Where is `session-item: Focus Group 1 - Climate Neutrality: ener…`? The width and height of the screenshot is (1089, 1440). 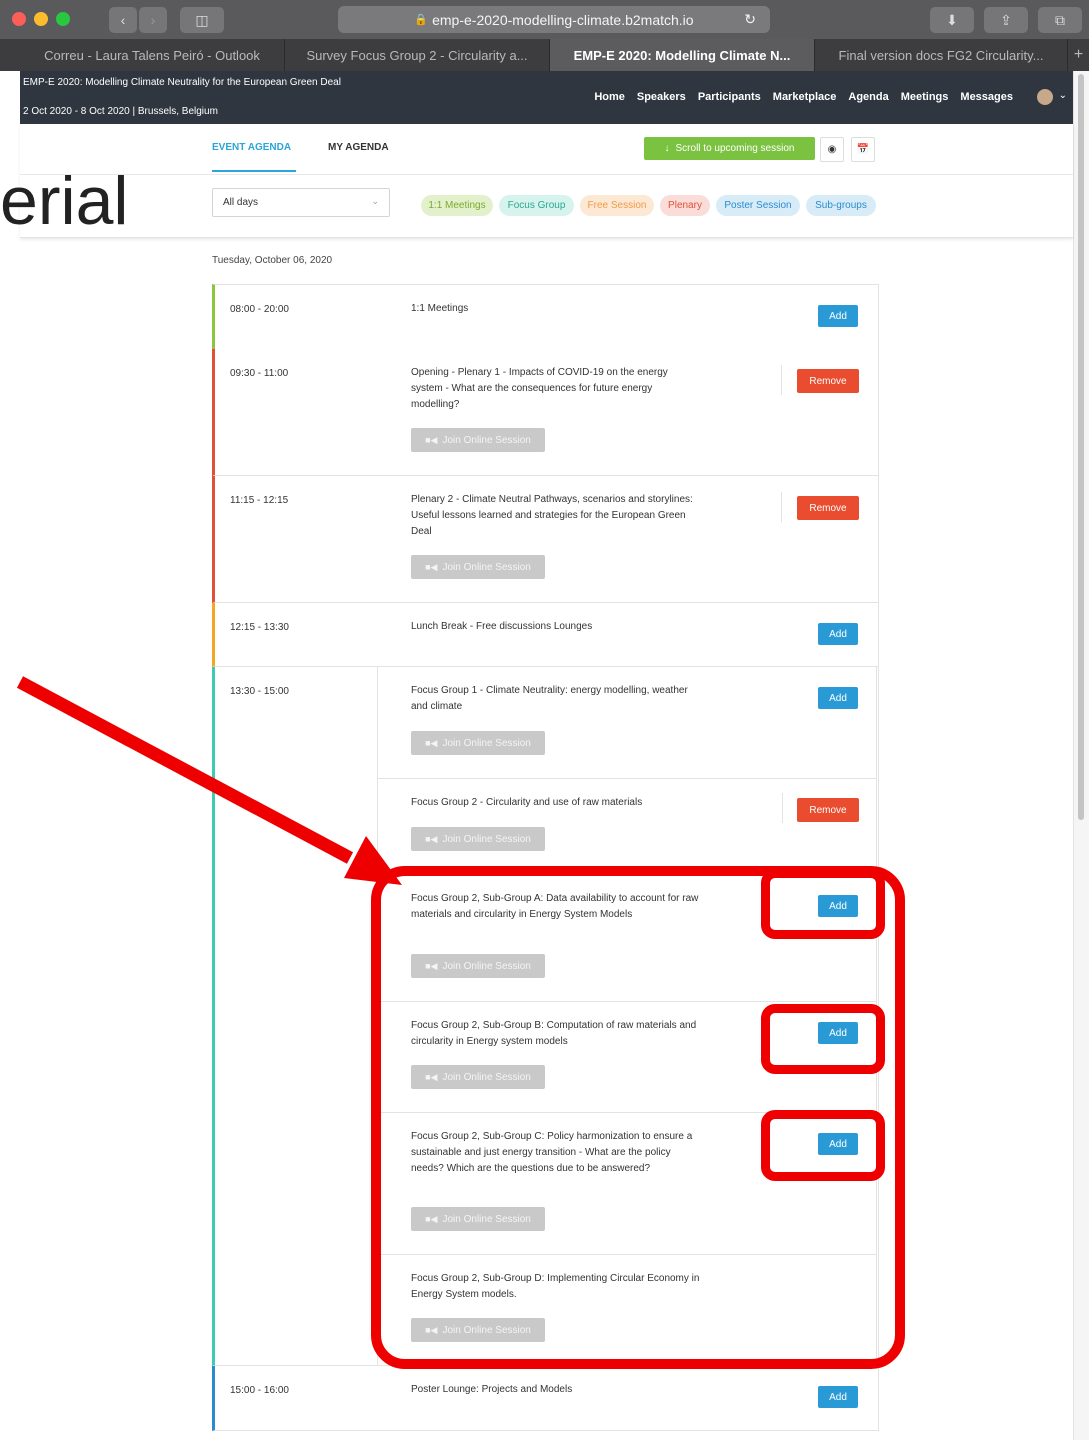 session-item: Focus Group 1 - Climate Neutrality: ener… is located at coordinates (627, 723).